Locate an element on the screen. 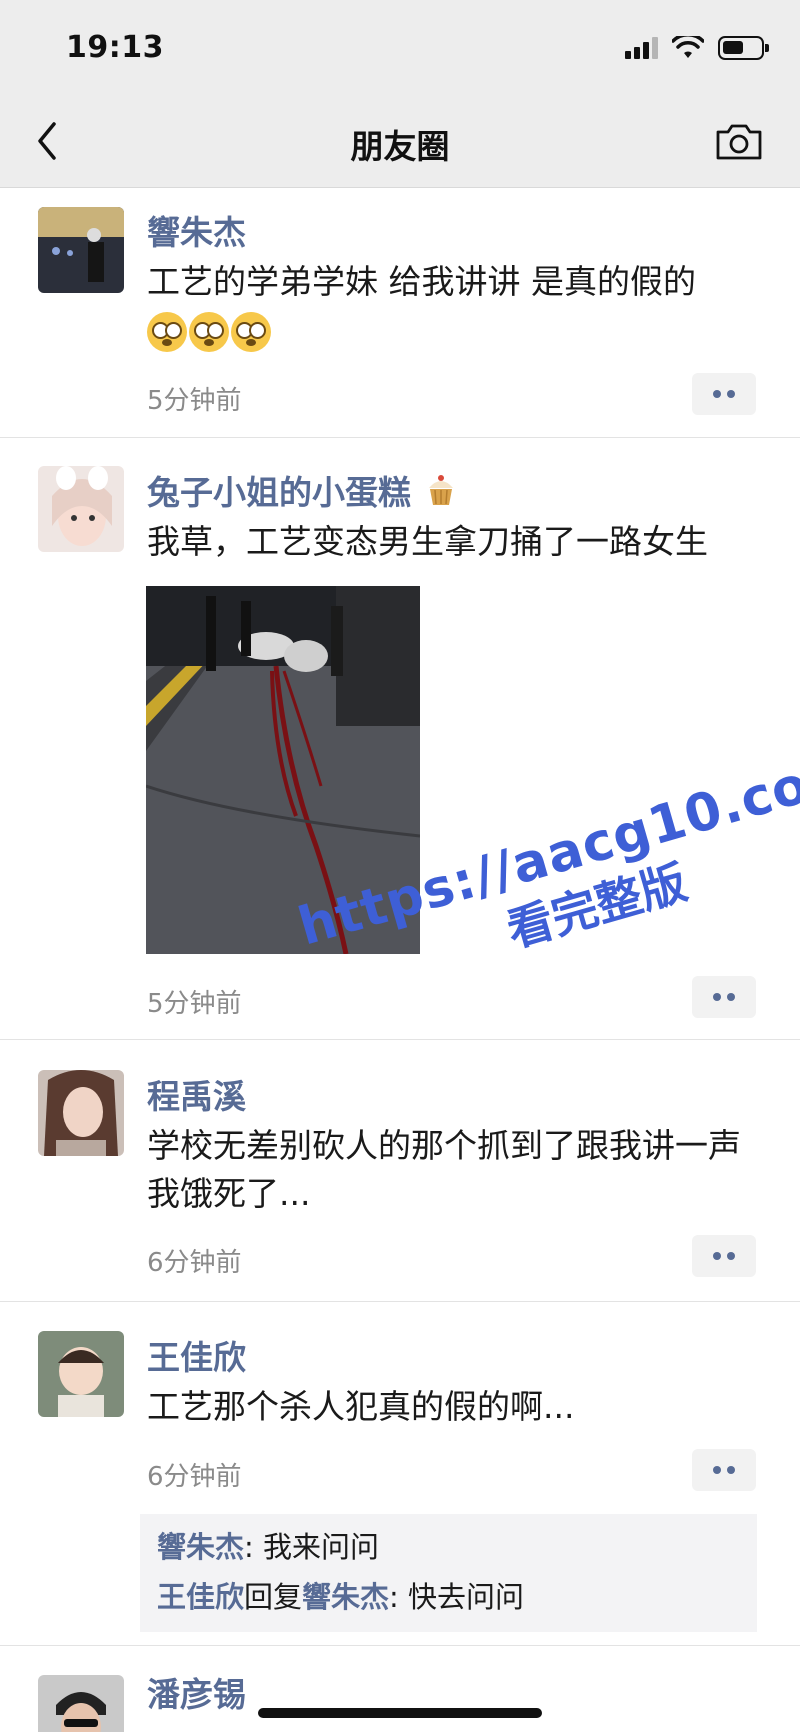 The width and height of the screenshot is (800, 1732). camera-icon is located at coordinates (739, 141).